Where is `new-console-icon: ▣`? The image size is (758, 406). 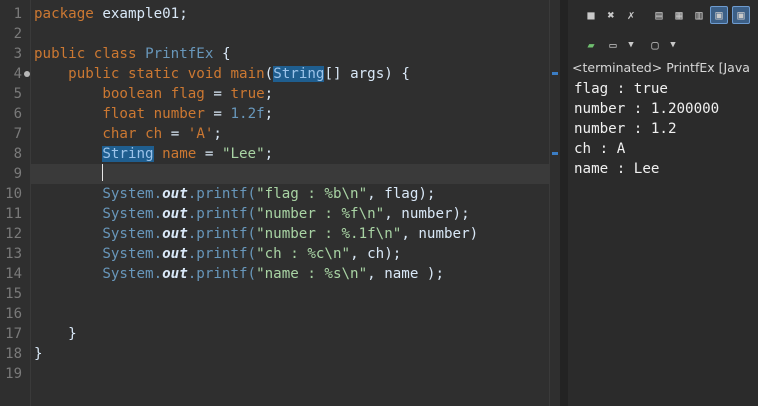 new-console-icon: ▣ is located at coordinates (741, 15).